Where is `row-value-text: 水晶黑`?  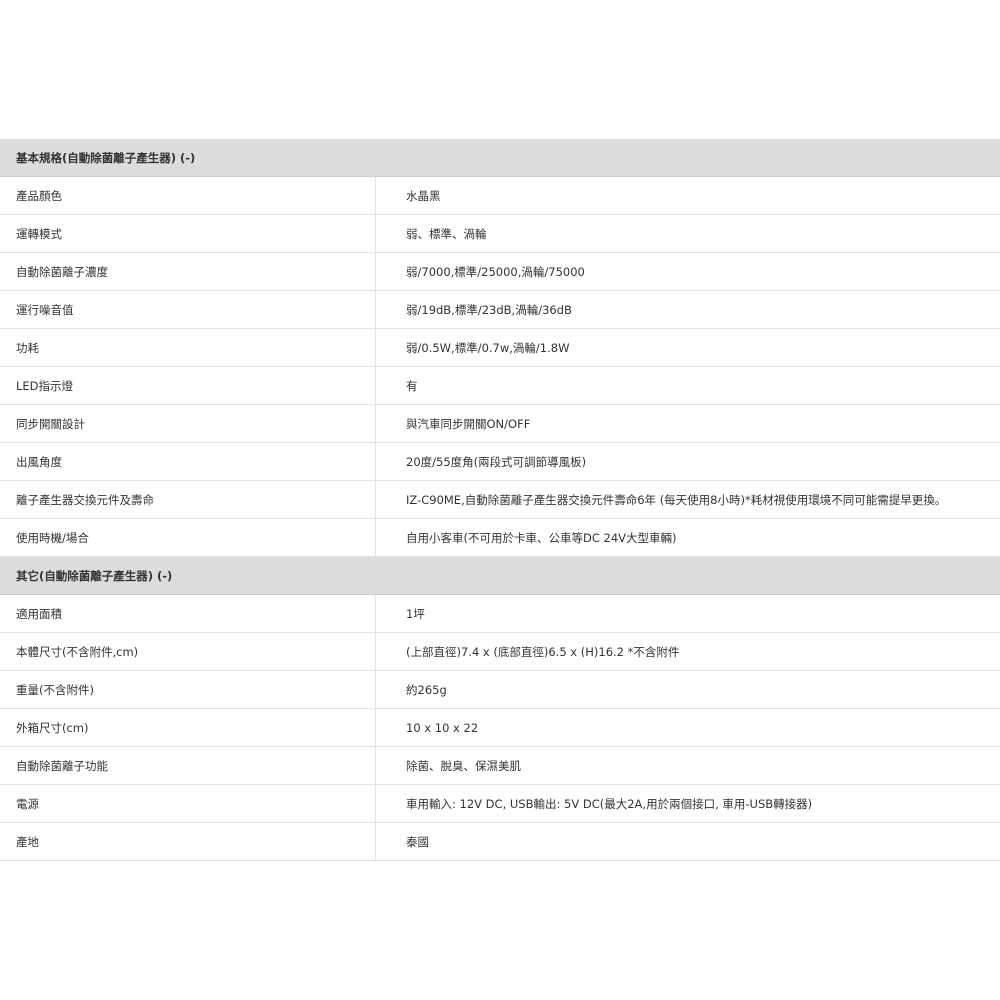 row-value-text: 水晶黑 is located at coordinates (423, 195).